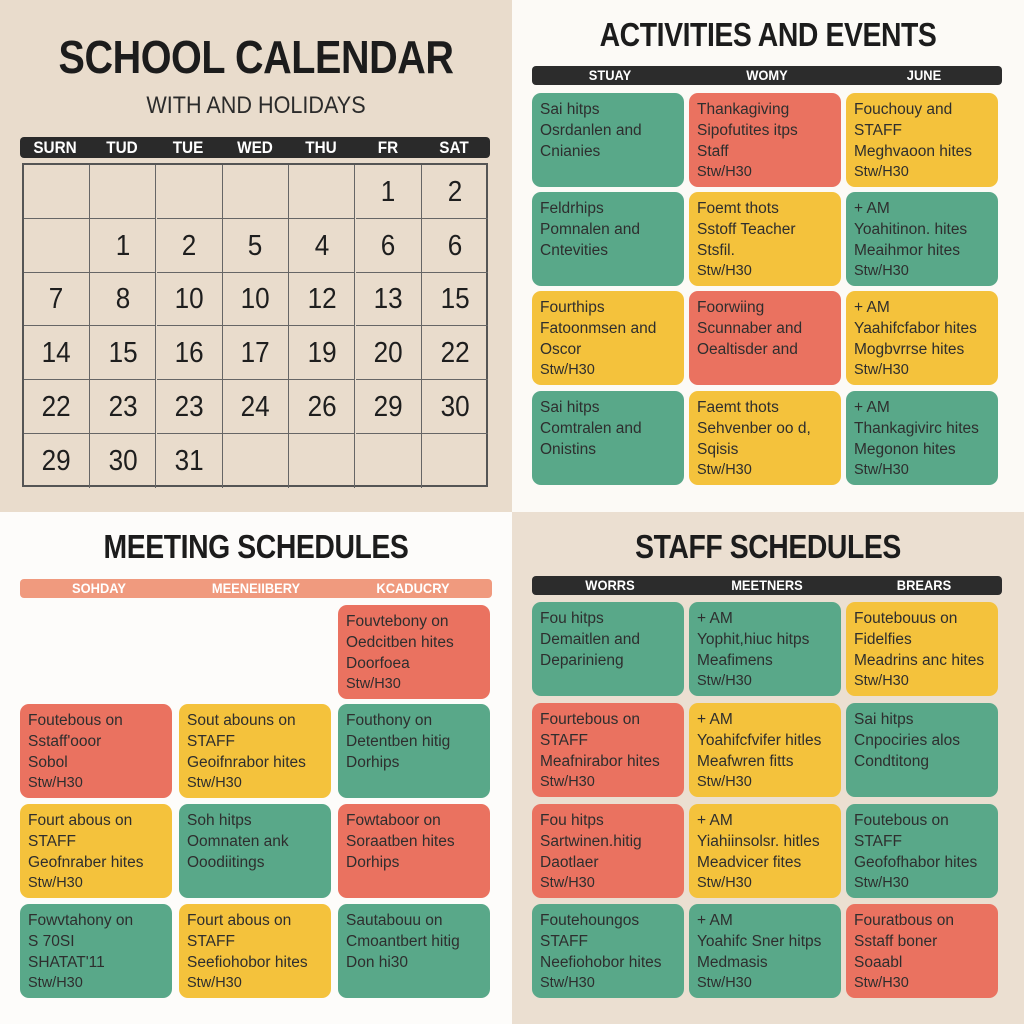  Describe the element at coordinates (738, 407) in the screenshot. I see `card-line-text: Faemt thots` at that location.